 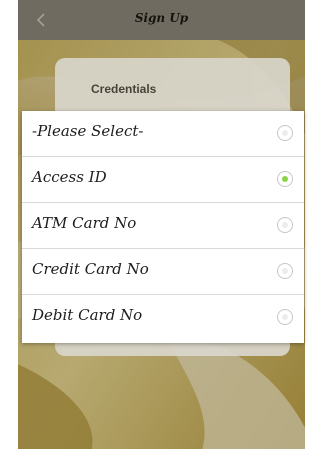 I want to click on page-title: Sign Up, so click(x=161, y=18).